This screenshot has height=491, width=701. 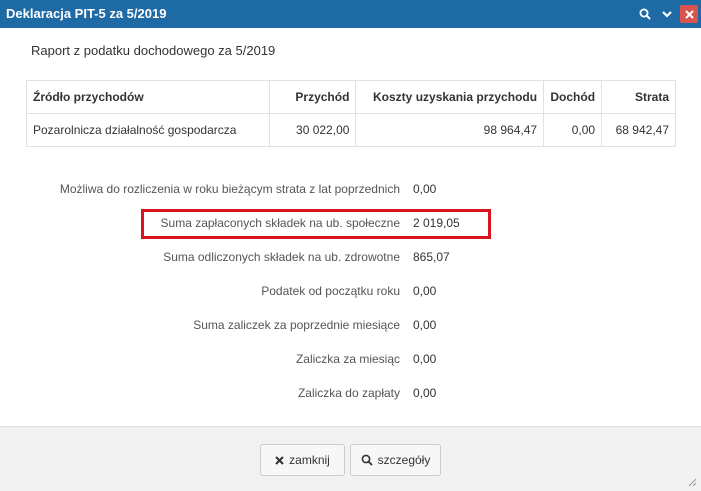 I want to click on column-header-income: Dochód, so click(x=573, y=97).